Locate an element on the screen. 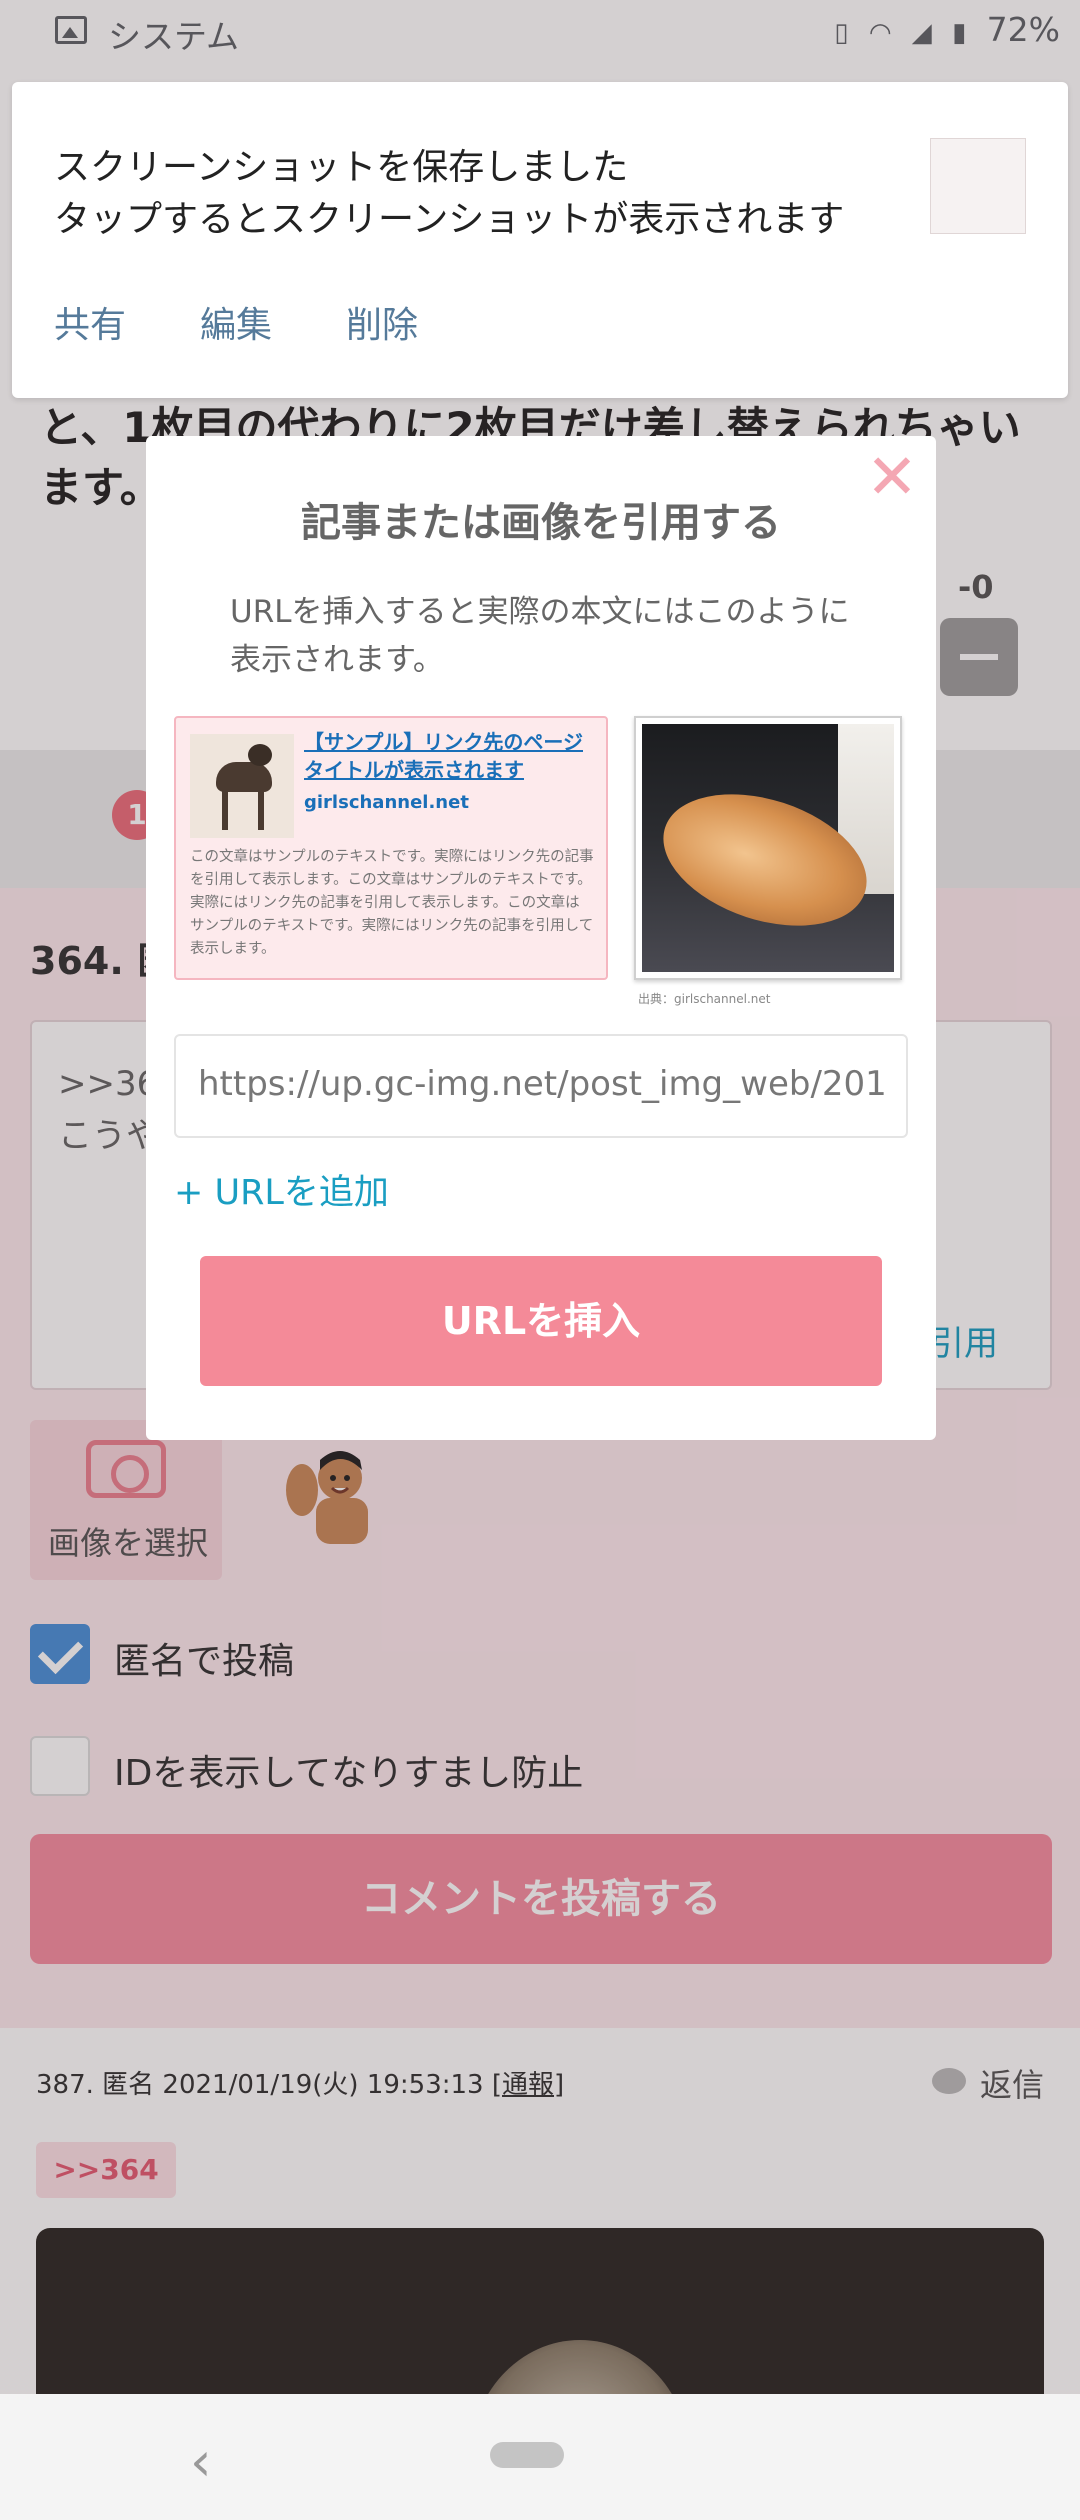  insert-url-button: URLを挿入 is located at coordinates (541, 1321).